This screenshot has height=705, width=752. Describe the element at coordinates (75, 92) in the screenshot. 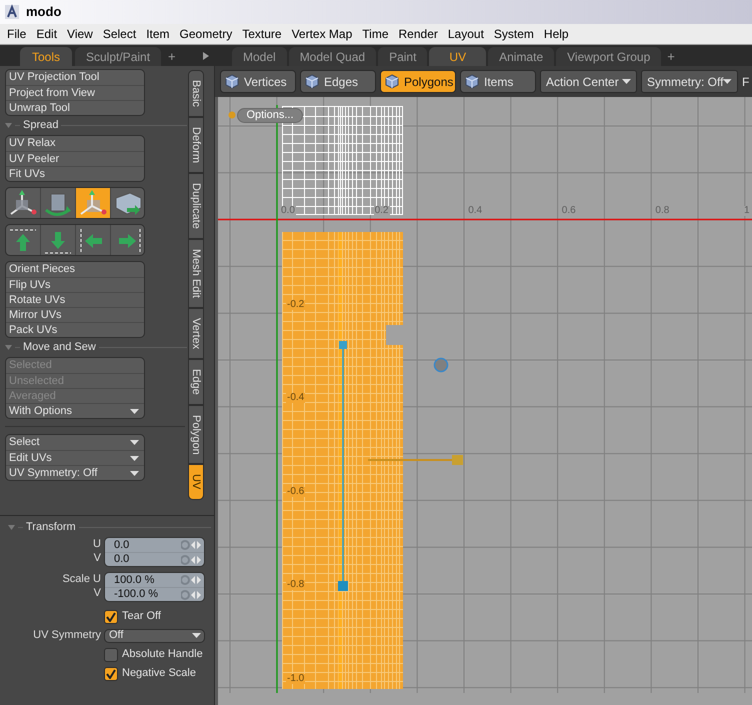

I see `tool-button: Project from View` at that location.